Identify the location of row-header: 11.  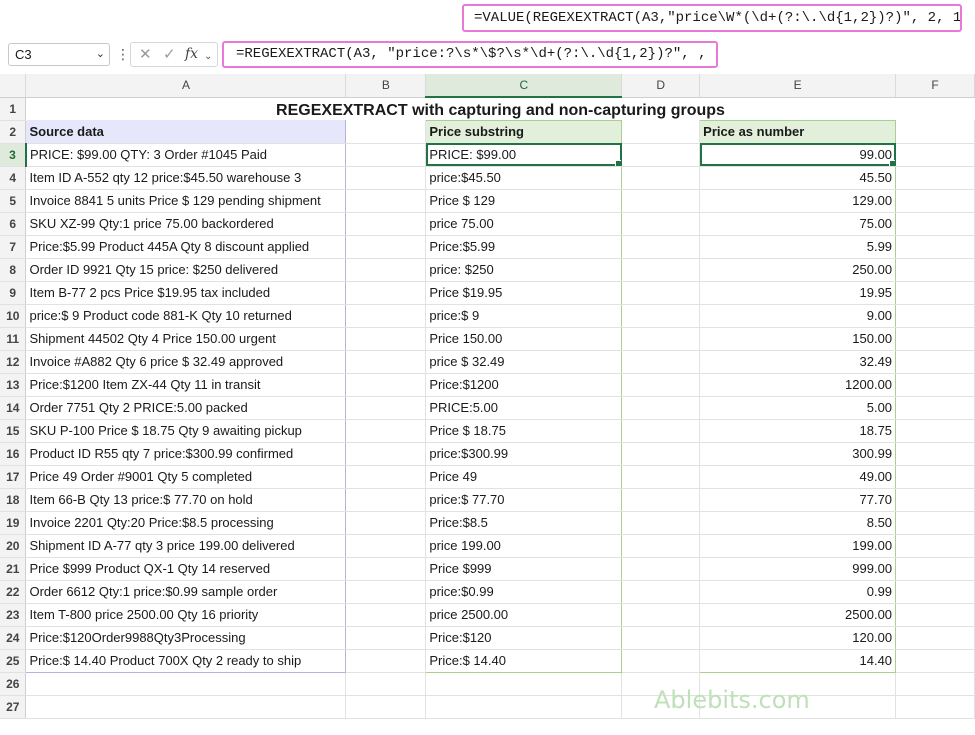
(13, 339).